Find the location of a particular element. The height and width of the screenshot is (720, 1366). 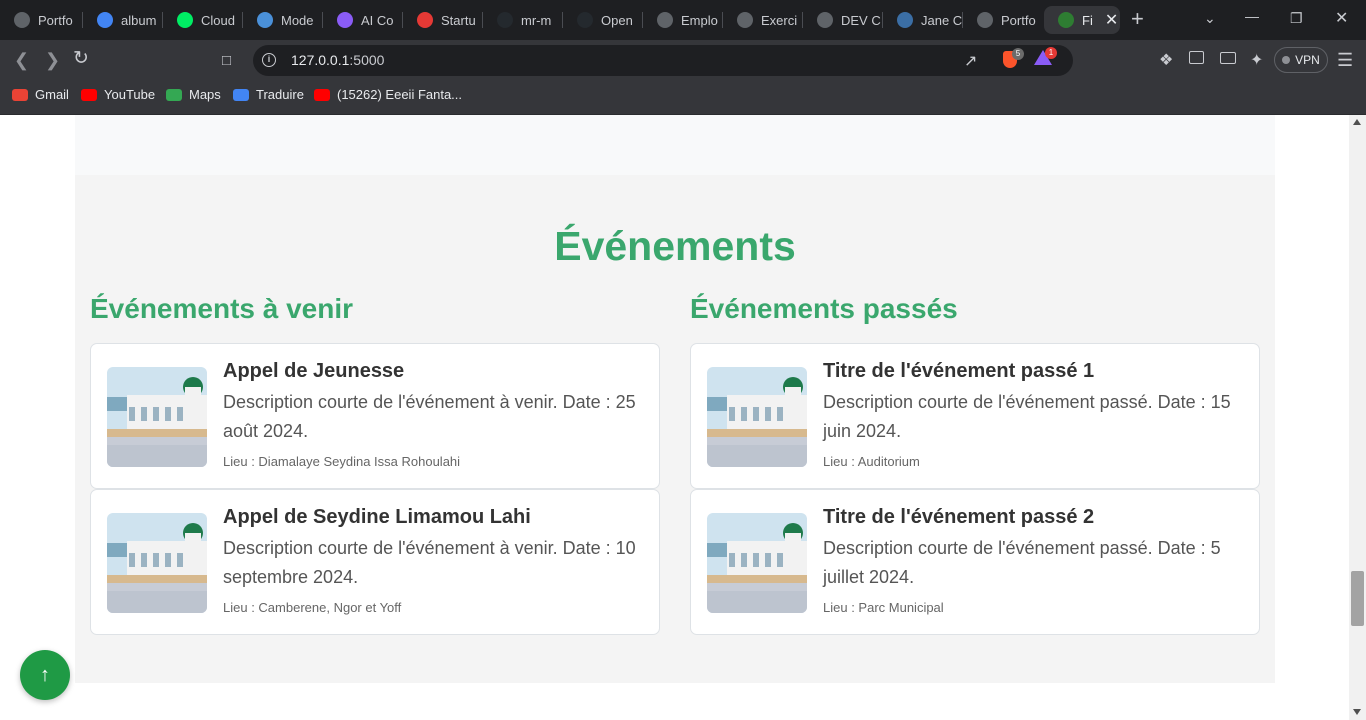

reload-button: ↻ is located at coordinates (81, 59).